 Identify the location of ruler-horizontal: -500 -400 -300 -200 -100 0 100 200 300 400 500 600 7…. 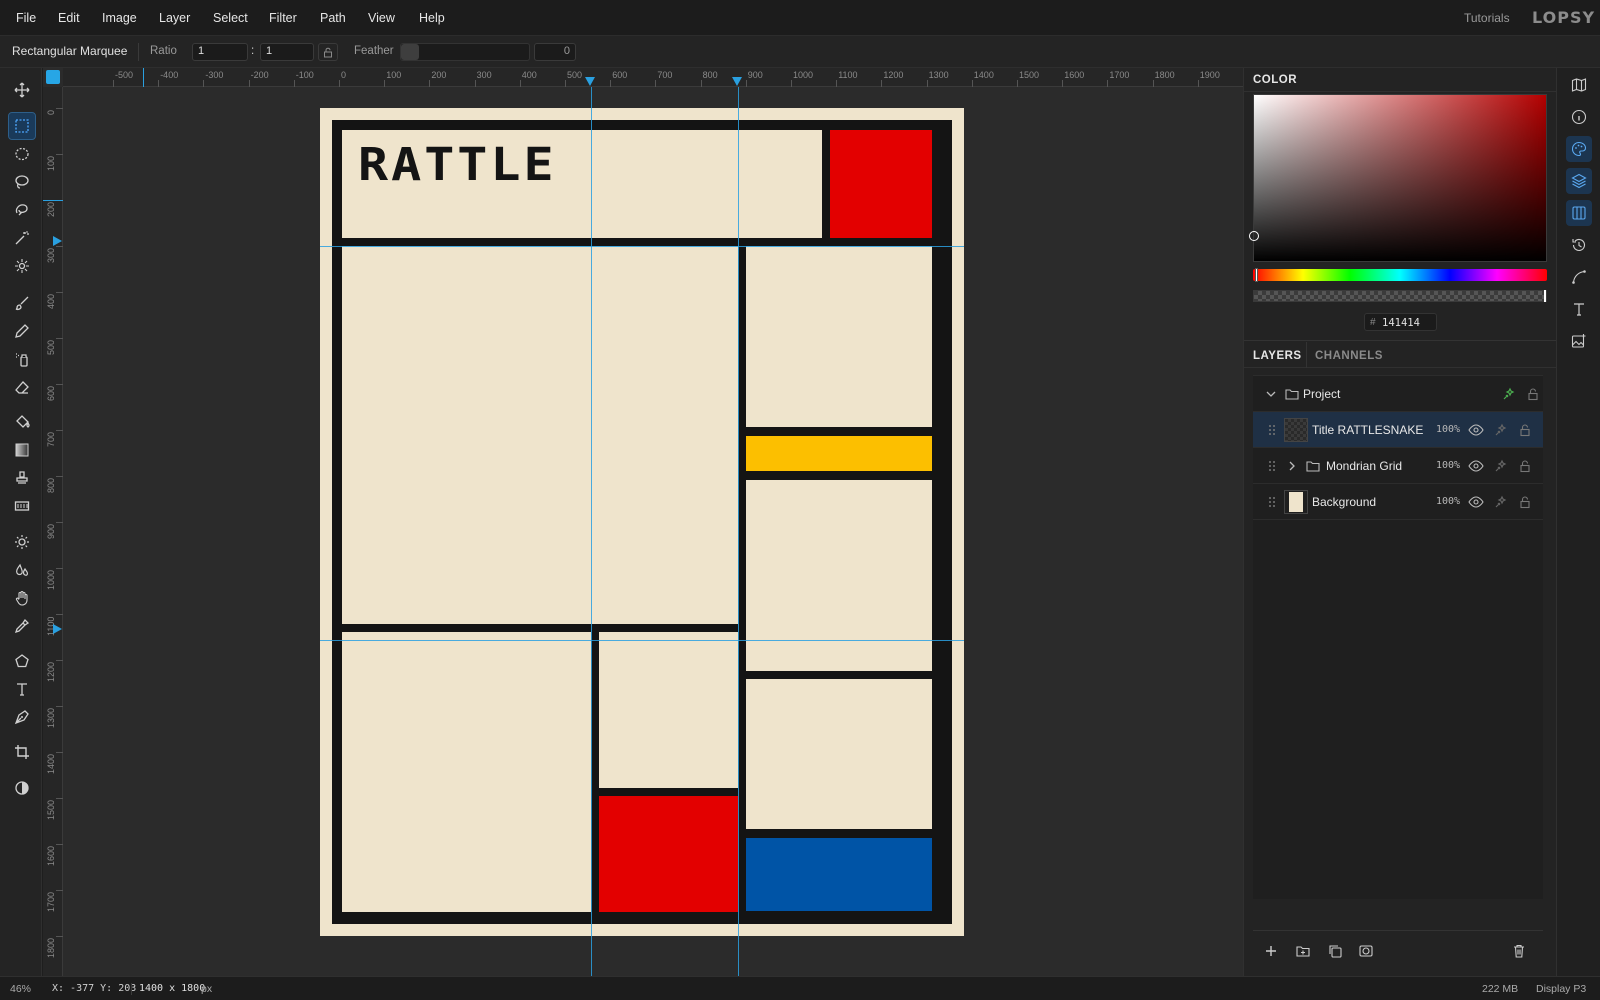
(653, 77).